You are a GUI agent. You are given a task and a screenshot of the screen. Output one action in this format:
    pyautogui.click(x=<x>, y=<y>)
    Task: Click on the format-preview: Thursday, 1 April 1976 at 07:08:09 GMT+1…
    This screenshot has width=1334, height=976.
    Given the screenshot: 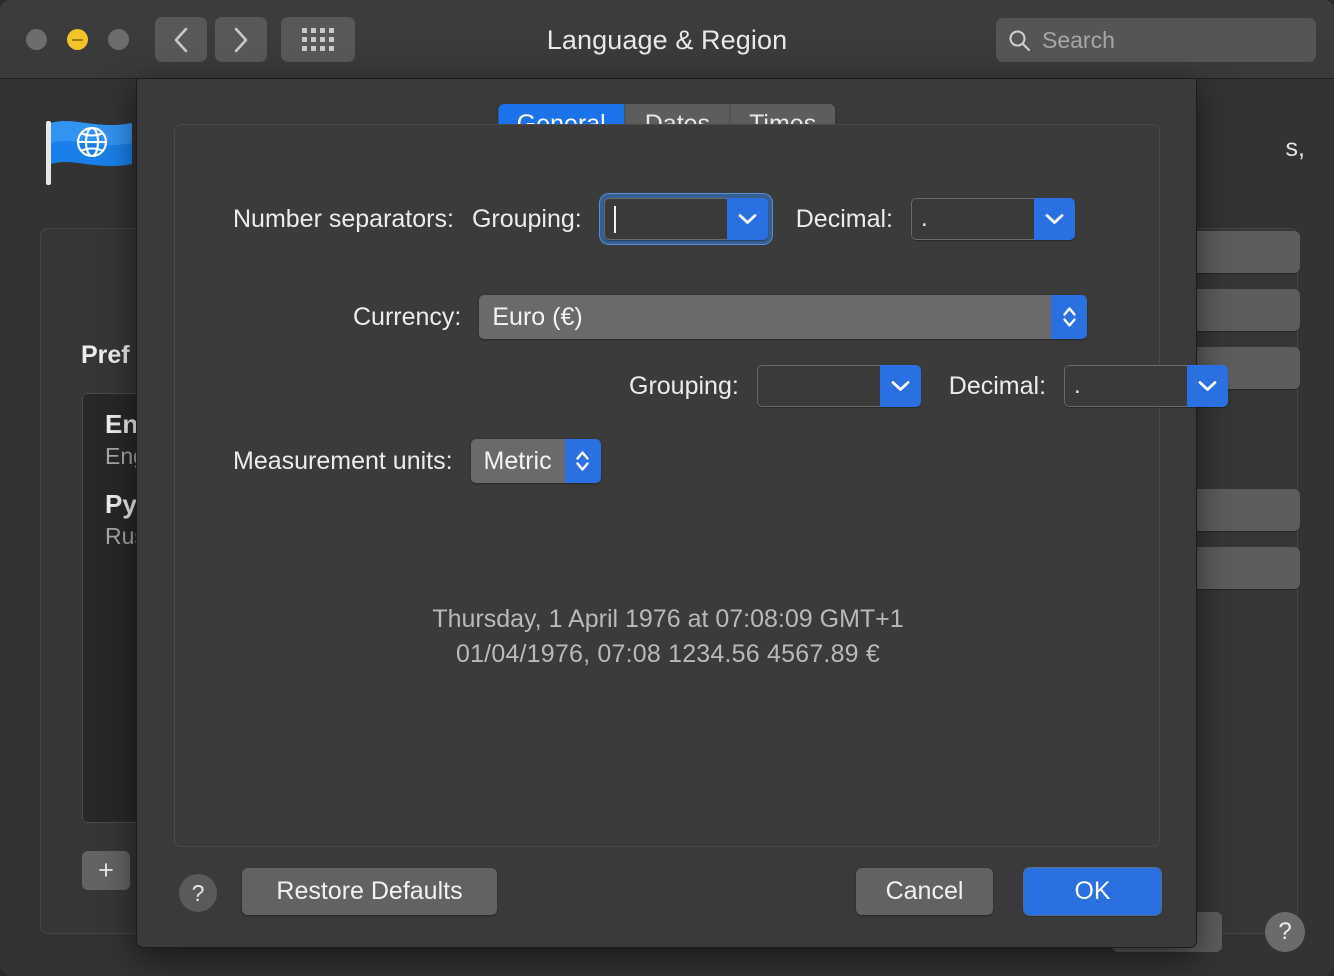 What is the action you would take?
    pyautogui.click(x=668, y=637)
    